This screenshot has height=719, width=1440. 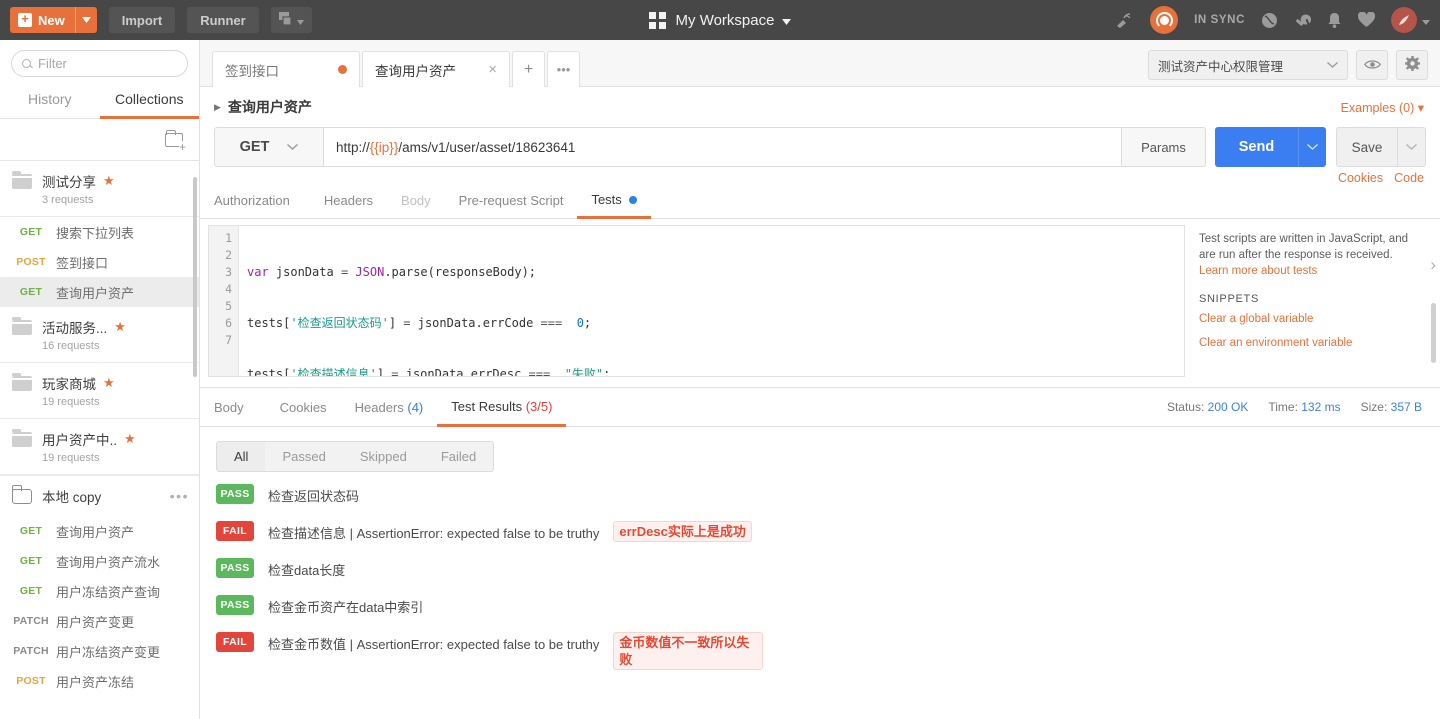 What do you see at coordinates (1256, 147) in the screenshot?
I see `send-button: Send` at bounding box center [1256, 147].